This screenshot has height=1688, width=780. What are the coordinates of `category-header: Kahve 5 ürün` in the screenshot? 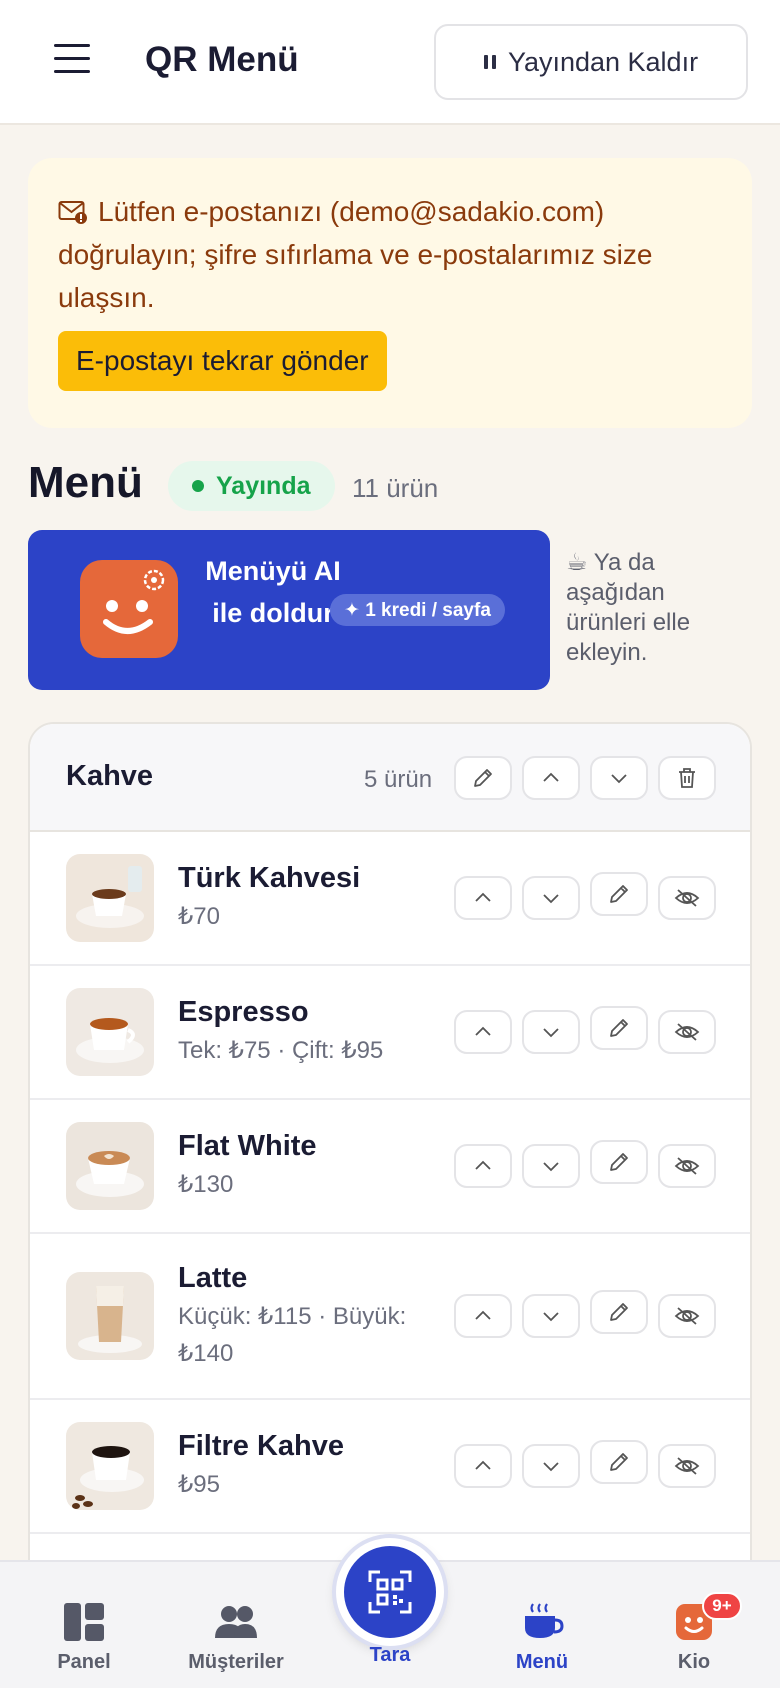 It's located at (390, 778).